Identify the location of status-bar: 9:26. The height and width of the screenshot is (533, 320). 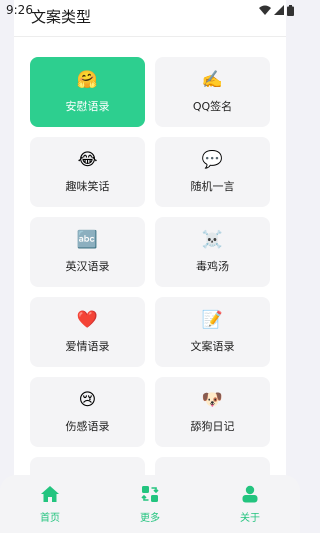
(150, 10).